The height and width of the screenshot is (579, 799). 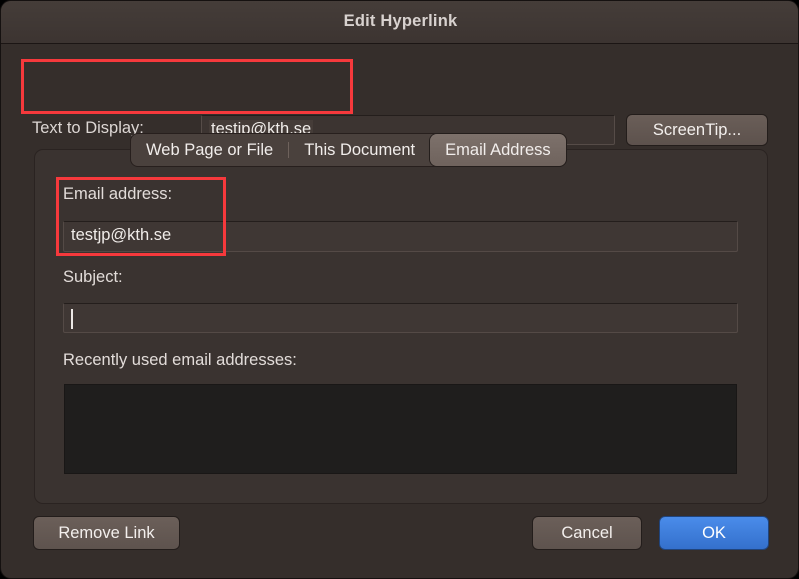 I want to click on email-address-input: testjp@kth.se, so click(x=400, y=236).